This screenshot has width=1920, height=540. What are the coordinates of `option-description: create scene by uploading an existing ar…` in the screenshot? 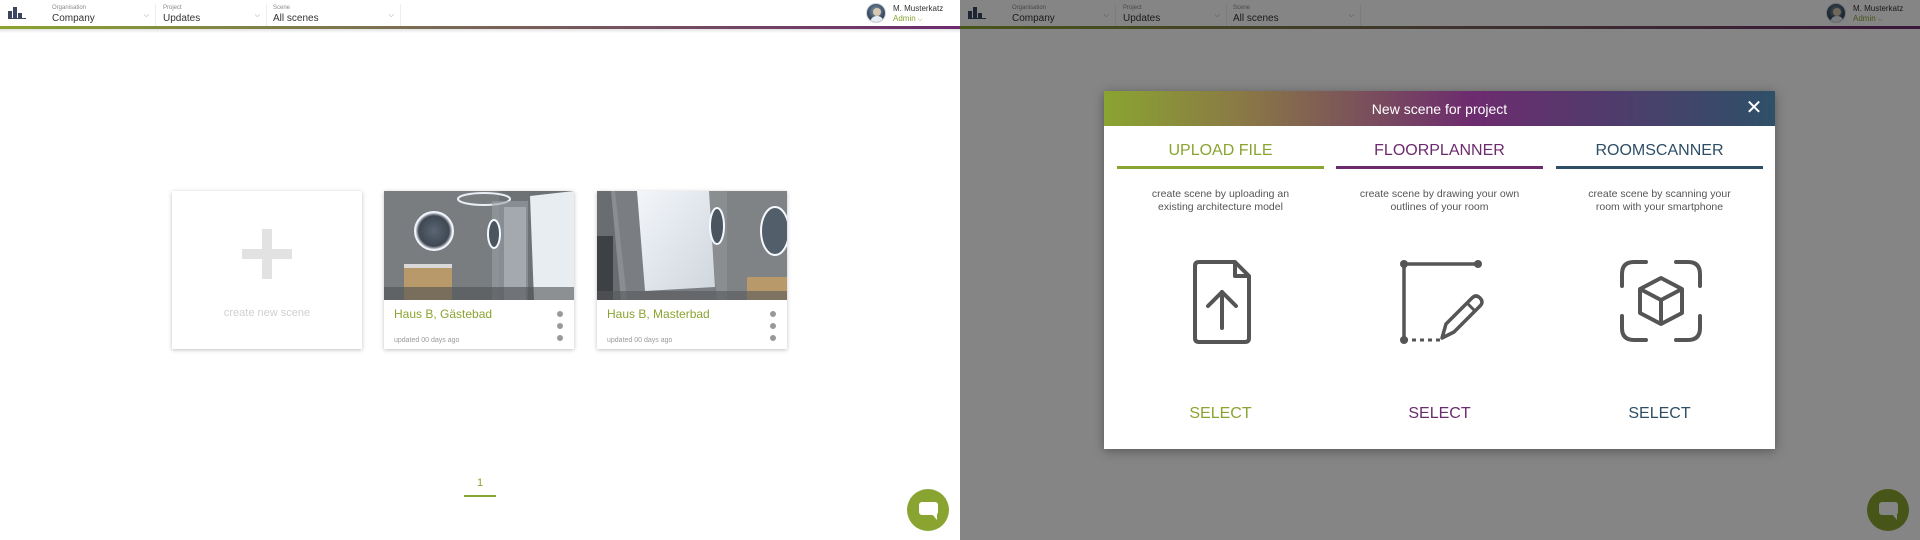 It's located at (1220, 200).